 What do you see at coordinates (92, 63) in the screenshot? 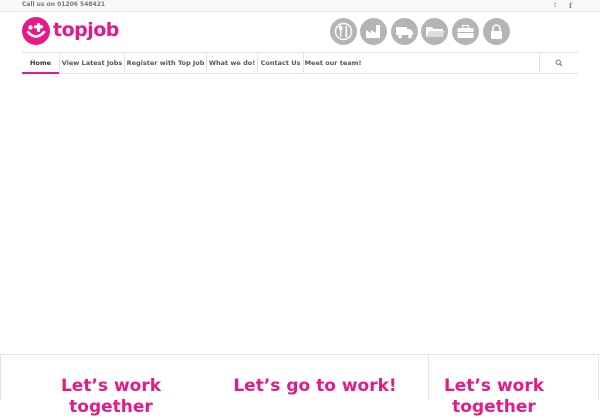
I see `nav-item-view-latest-jobs: View Latest Jobs` at bounding box center [92, 63].